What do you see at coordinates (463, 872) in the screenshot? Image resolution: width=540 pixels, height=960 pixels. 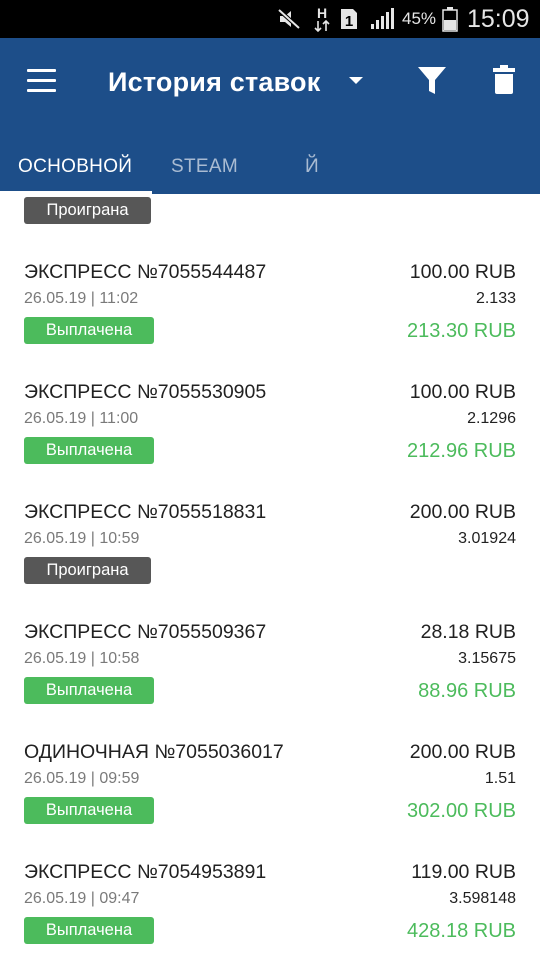 I see `bet-amount: 119.00 RUB` at bounding box center [463, 872].